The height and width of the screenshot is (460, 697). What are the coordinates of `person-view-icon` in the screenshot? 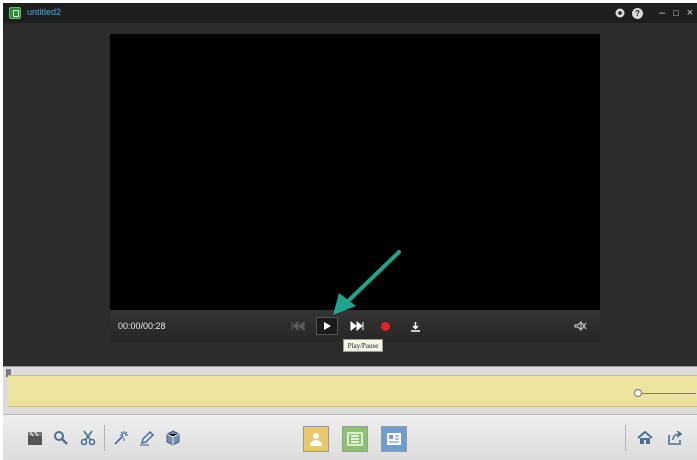 It's located at (316, 439).